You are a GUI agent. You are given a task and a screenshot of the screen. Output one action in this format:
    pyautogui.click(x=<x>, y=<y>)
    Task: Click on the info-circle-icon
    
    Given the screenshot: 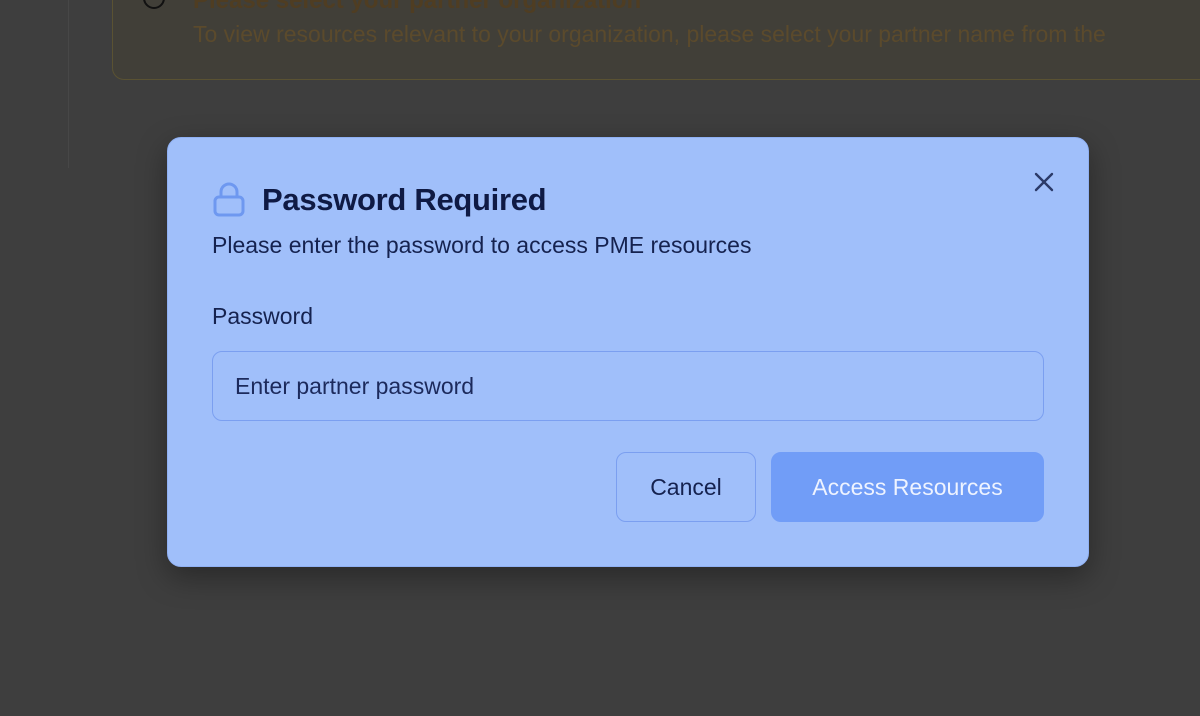 What is the action you would take?
    pyautogui.click(x=154, y=4)
    